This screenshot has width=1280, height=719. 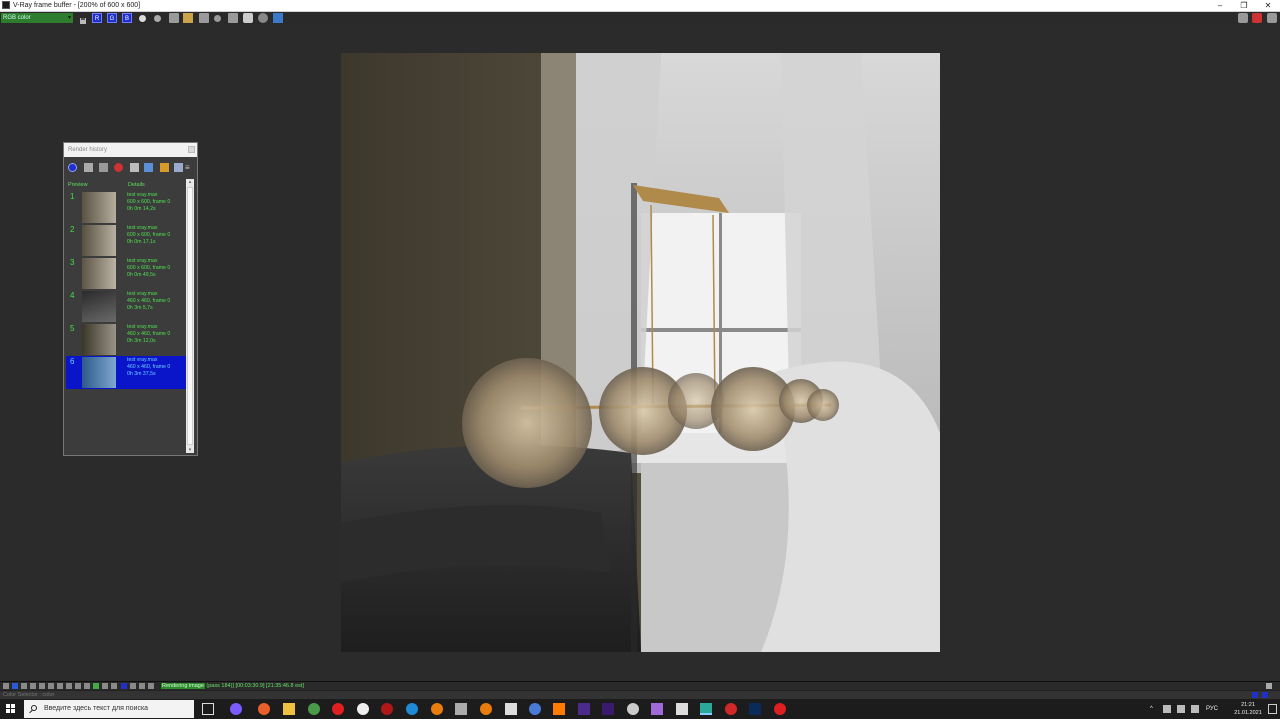 I want to click on photoshop-icon, so click(x=755, y=709).